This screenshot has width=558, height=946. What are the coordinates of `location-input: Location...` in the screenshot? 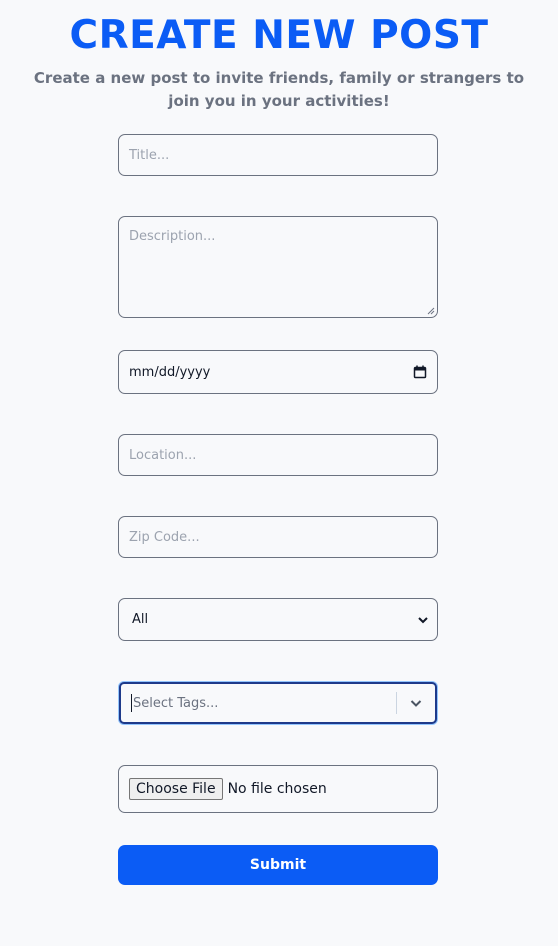 It's located at (278, 455).